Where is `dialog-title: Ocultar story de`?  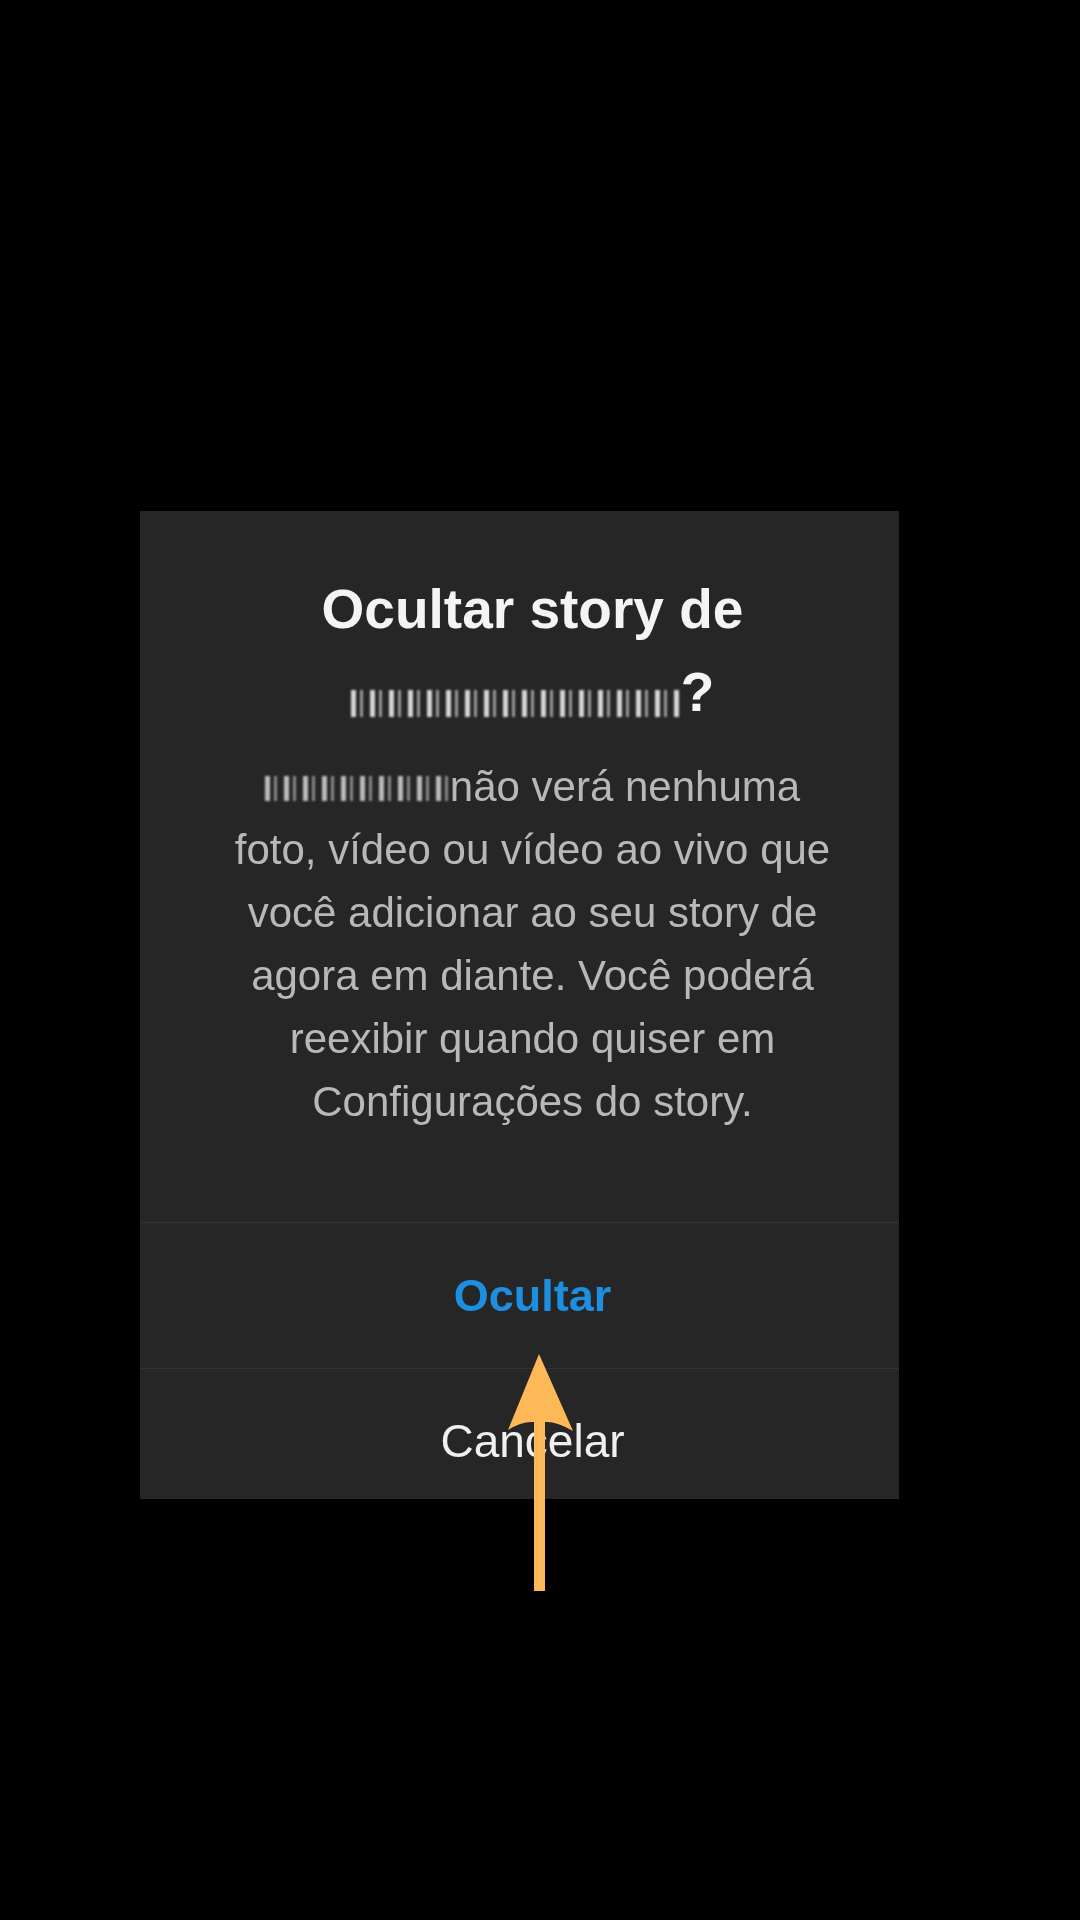 dialog-title: Ocultar story de is located at coordinates (532, 609).